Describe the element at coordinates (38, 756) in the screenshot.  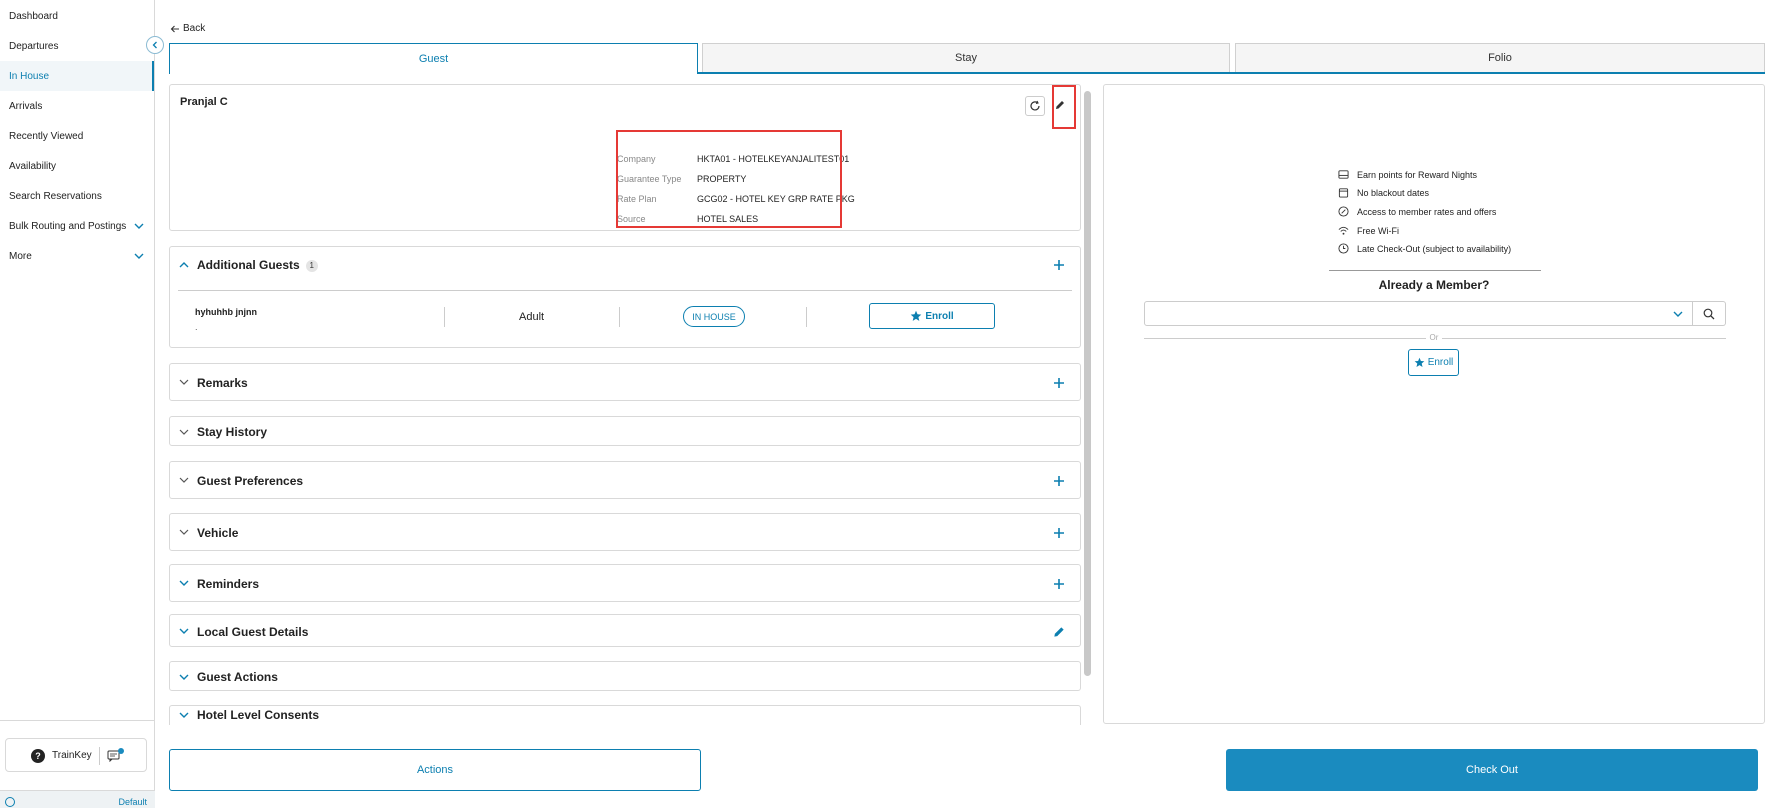
I see `help-icon: ?` at that location.